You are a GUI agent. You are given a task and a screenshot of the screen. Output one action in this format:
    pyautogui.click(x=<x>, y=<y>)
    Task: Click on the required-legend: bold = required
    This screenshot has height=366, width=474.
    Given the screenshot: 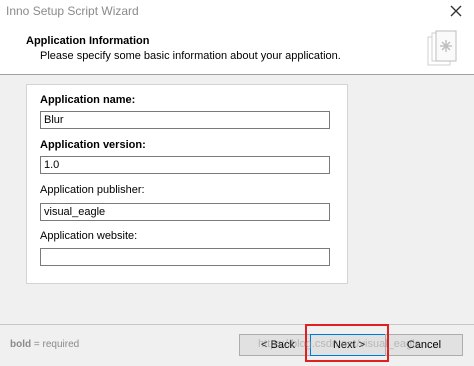 What is the action you would take?
    pyautogui.click(x=44, y=344)
    